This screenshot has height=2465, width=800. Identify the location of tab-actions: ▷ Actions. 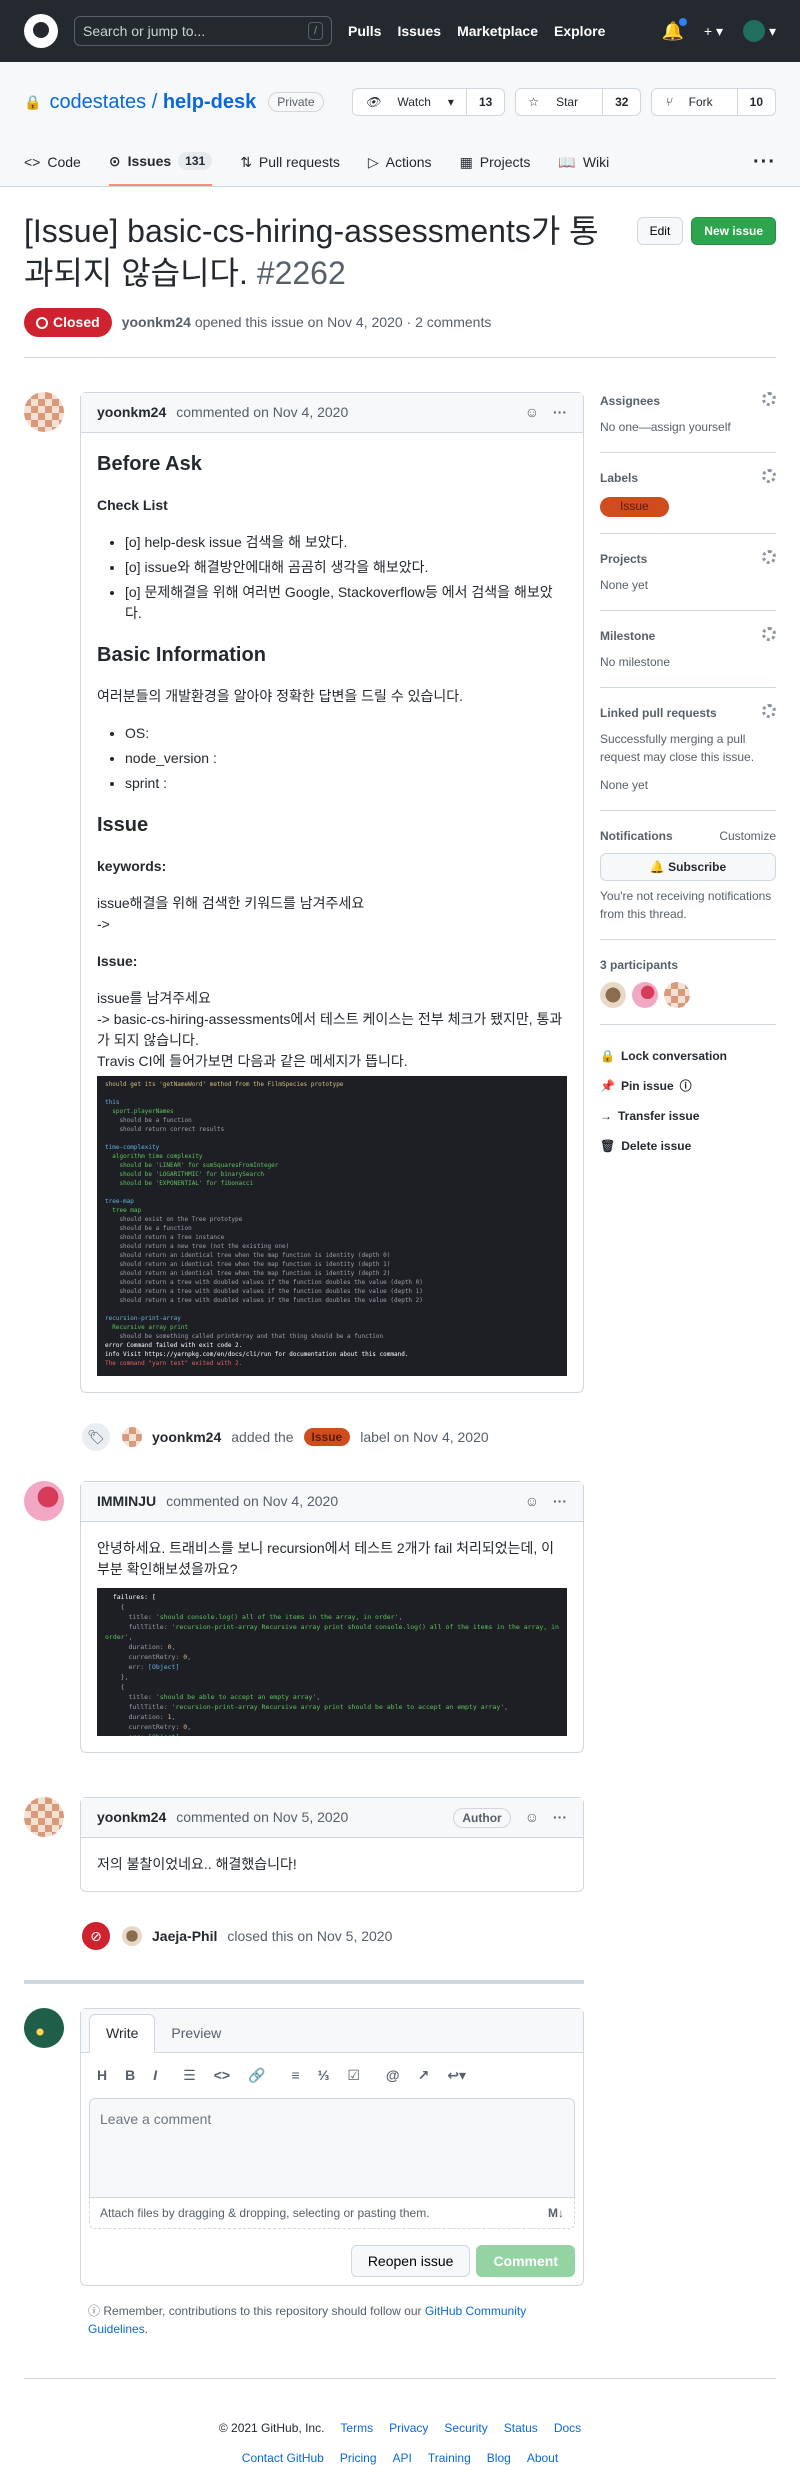
(400, 162).